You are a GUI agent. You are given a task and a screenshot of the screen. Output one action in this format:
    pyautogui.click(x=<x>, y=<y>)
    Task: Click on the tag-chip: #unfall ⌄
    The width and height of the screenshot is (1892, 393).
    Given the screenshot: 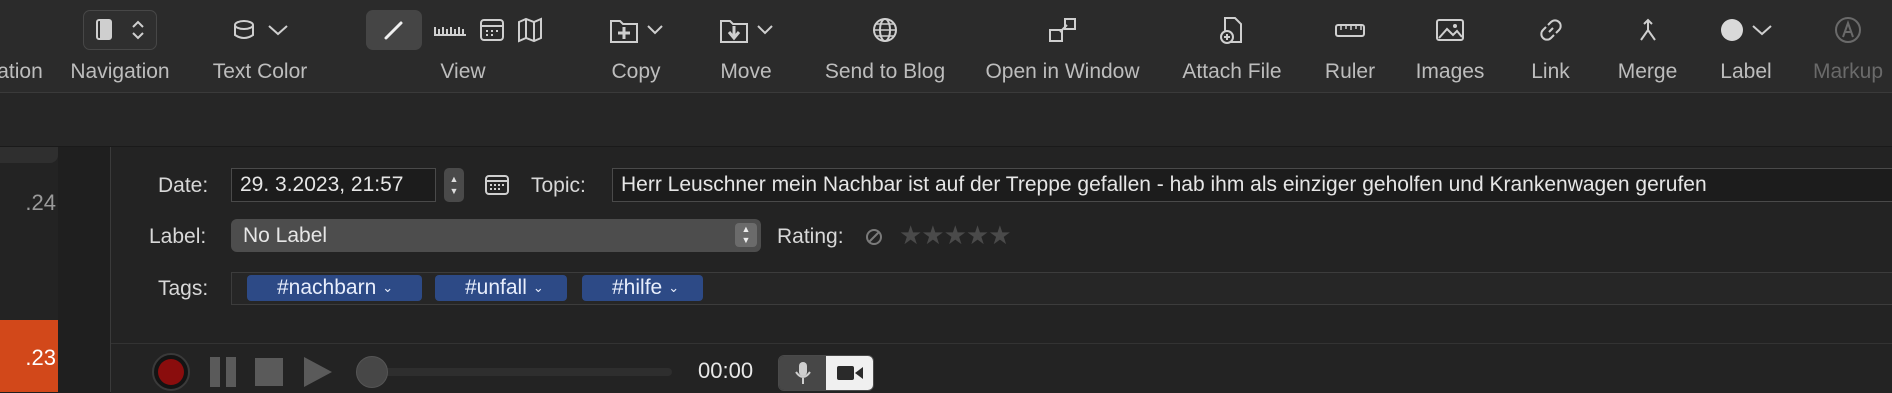 What is the action you would take?
    pyautogui.click(x=501, y=288)
    